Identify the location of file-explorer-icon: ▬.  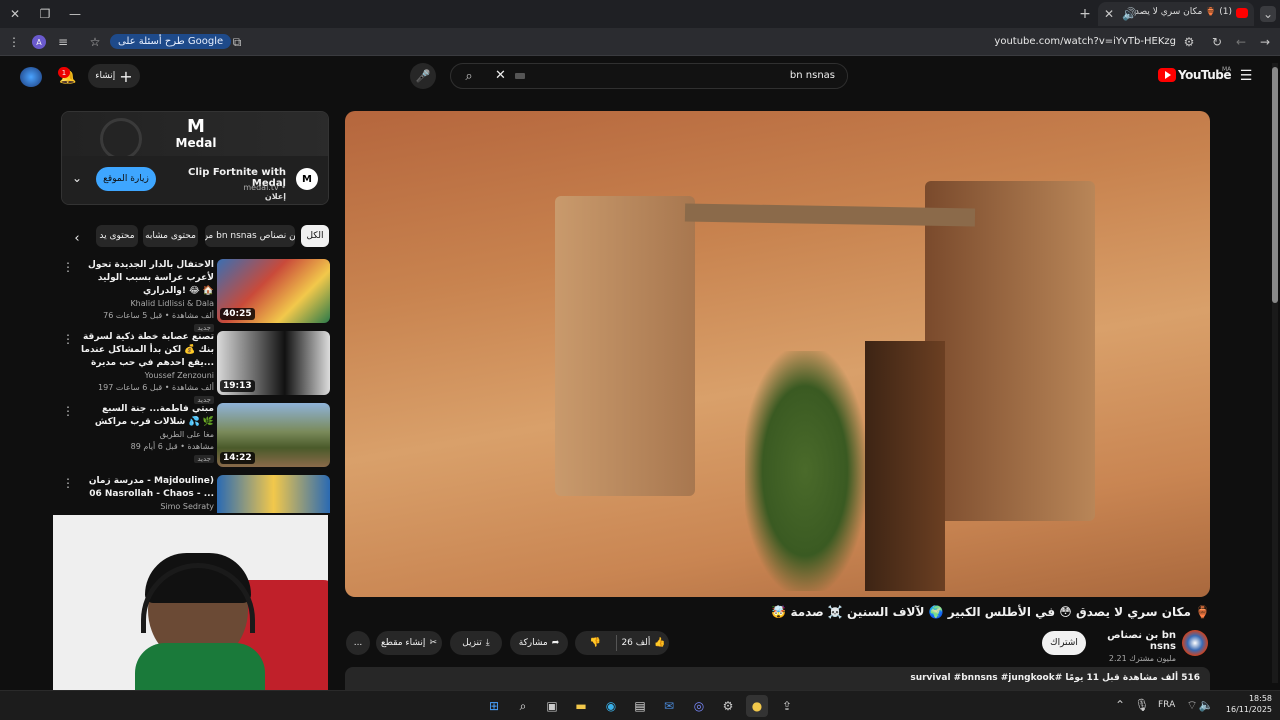
(581, 706).